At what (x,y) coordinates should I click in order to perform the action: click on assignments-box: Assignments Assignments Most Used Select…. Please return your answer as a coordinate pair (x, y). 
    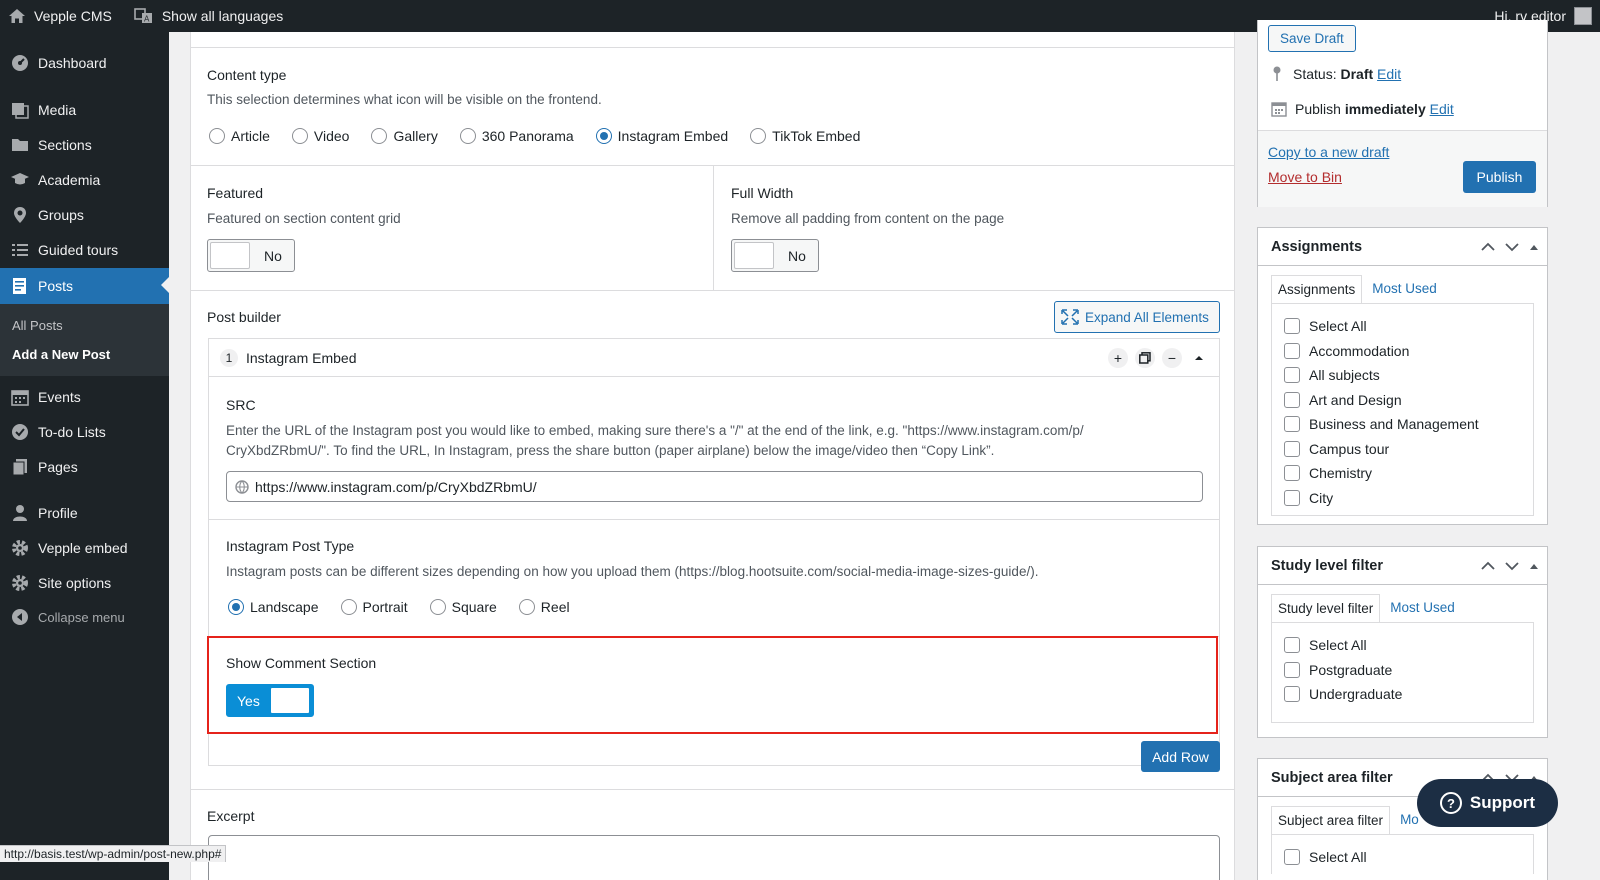
    Looking at the image, I should click on (1402, 376).